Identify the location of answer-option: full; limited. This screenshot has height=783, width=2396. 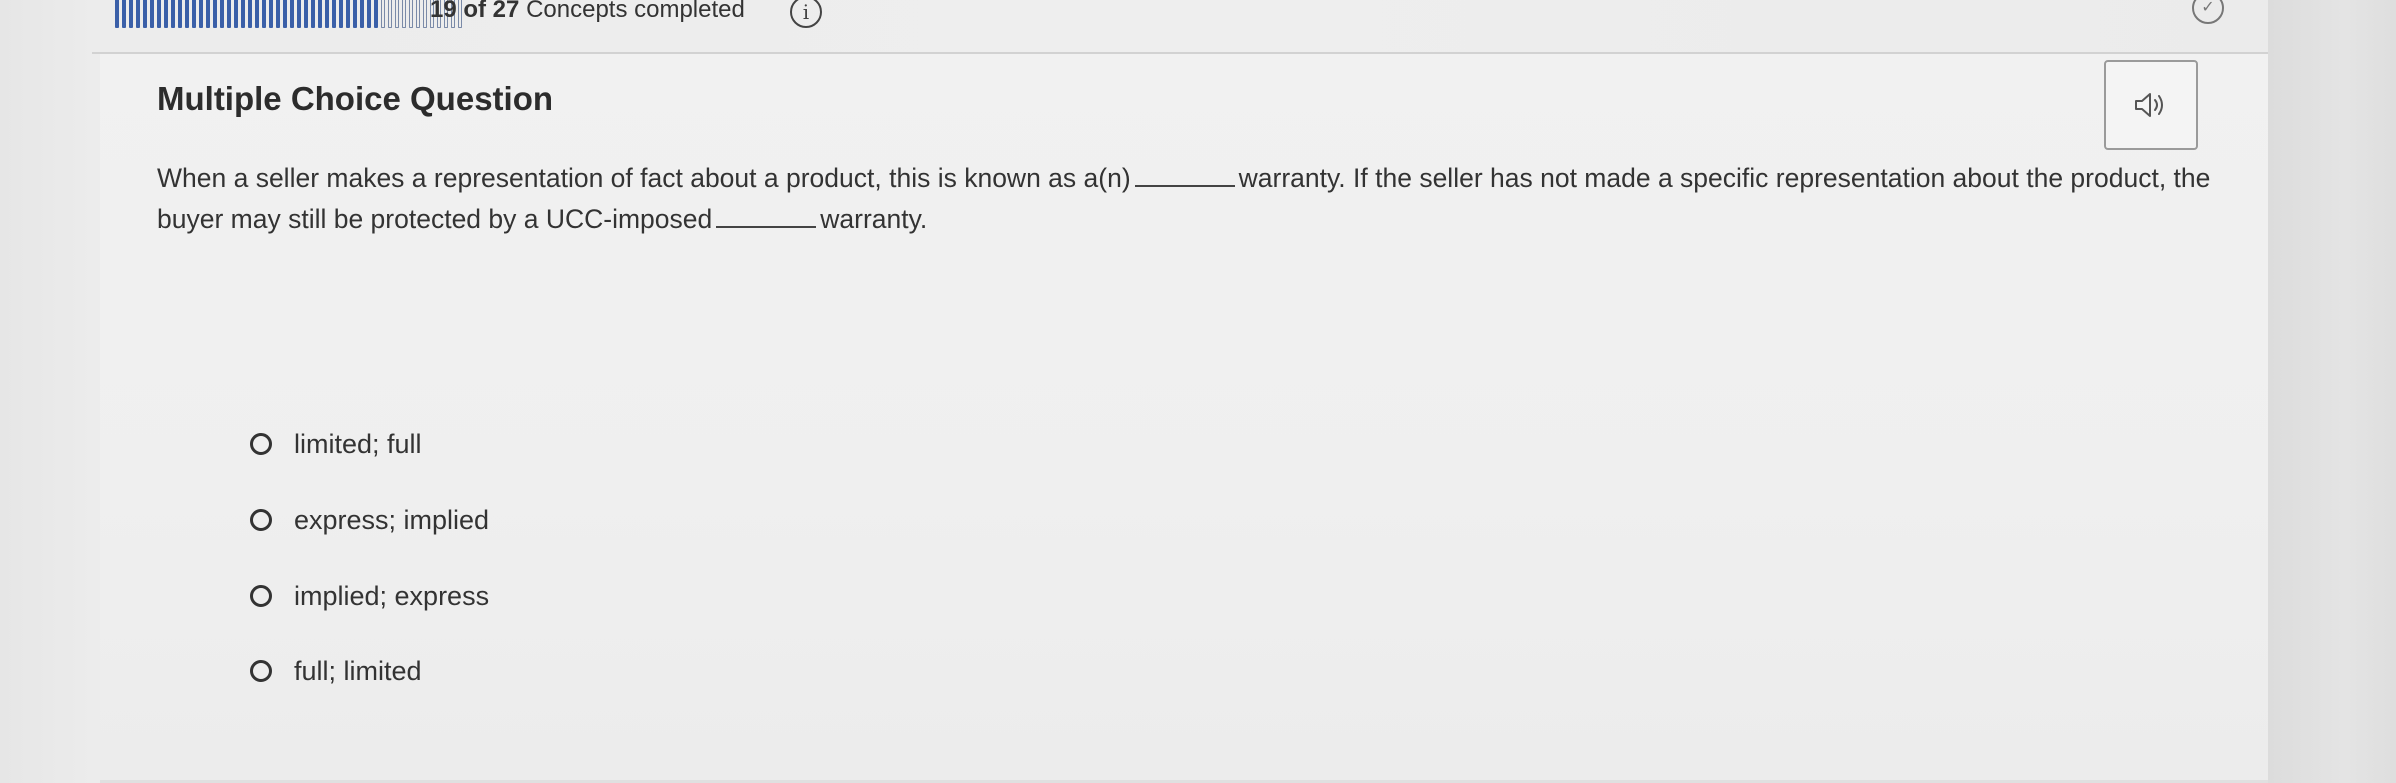
(336, 671).